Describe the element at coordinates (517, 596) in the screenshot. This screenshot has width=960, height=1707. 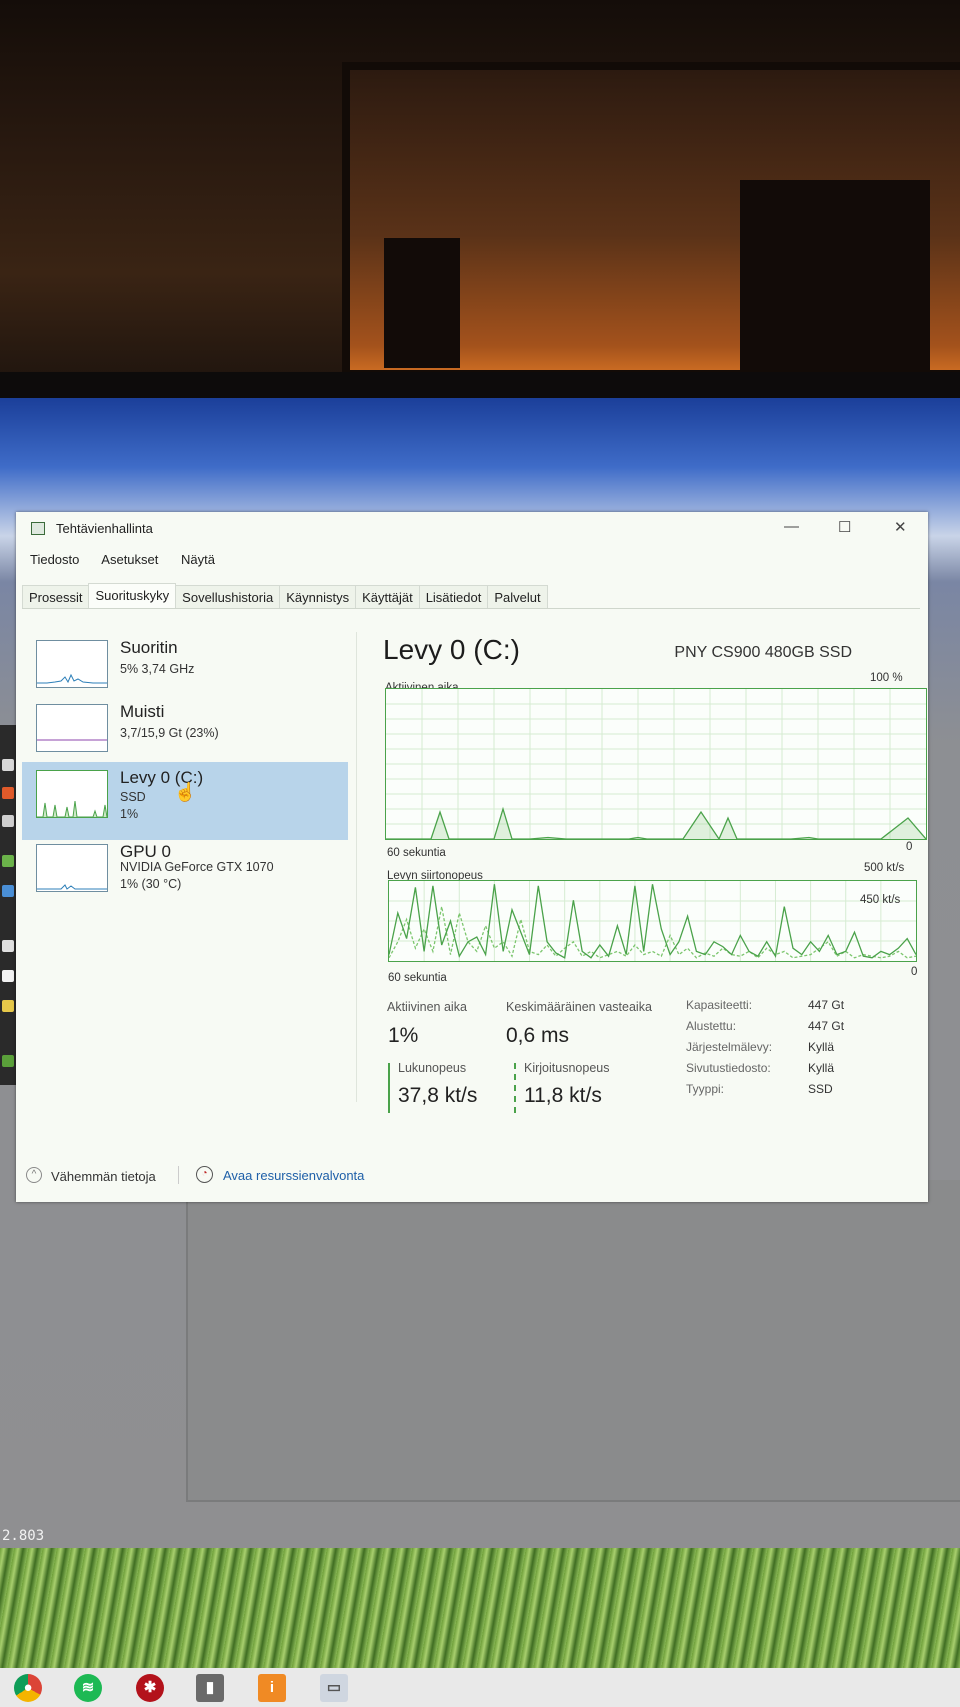
I see `tab-services: Palvelut` at that location.